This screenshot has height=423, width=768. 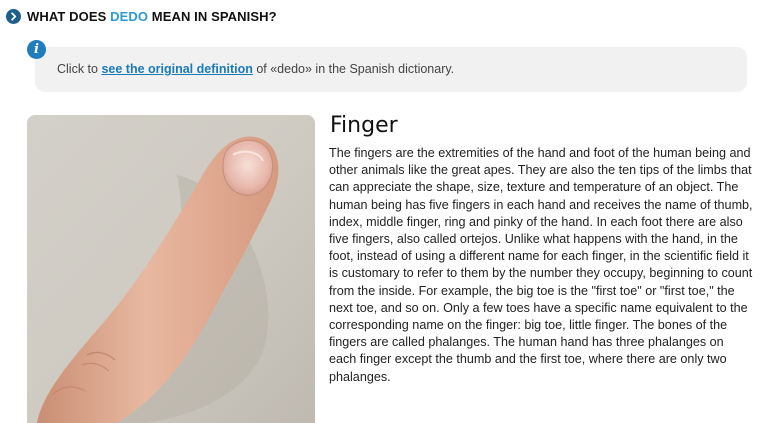 I want to click on chevron-right-icon, so click(x=13, y=16).